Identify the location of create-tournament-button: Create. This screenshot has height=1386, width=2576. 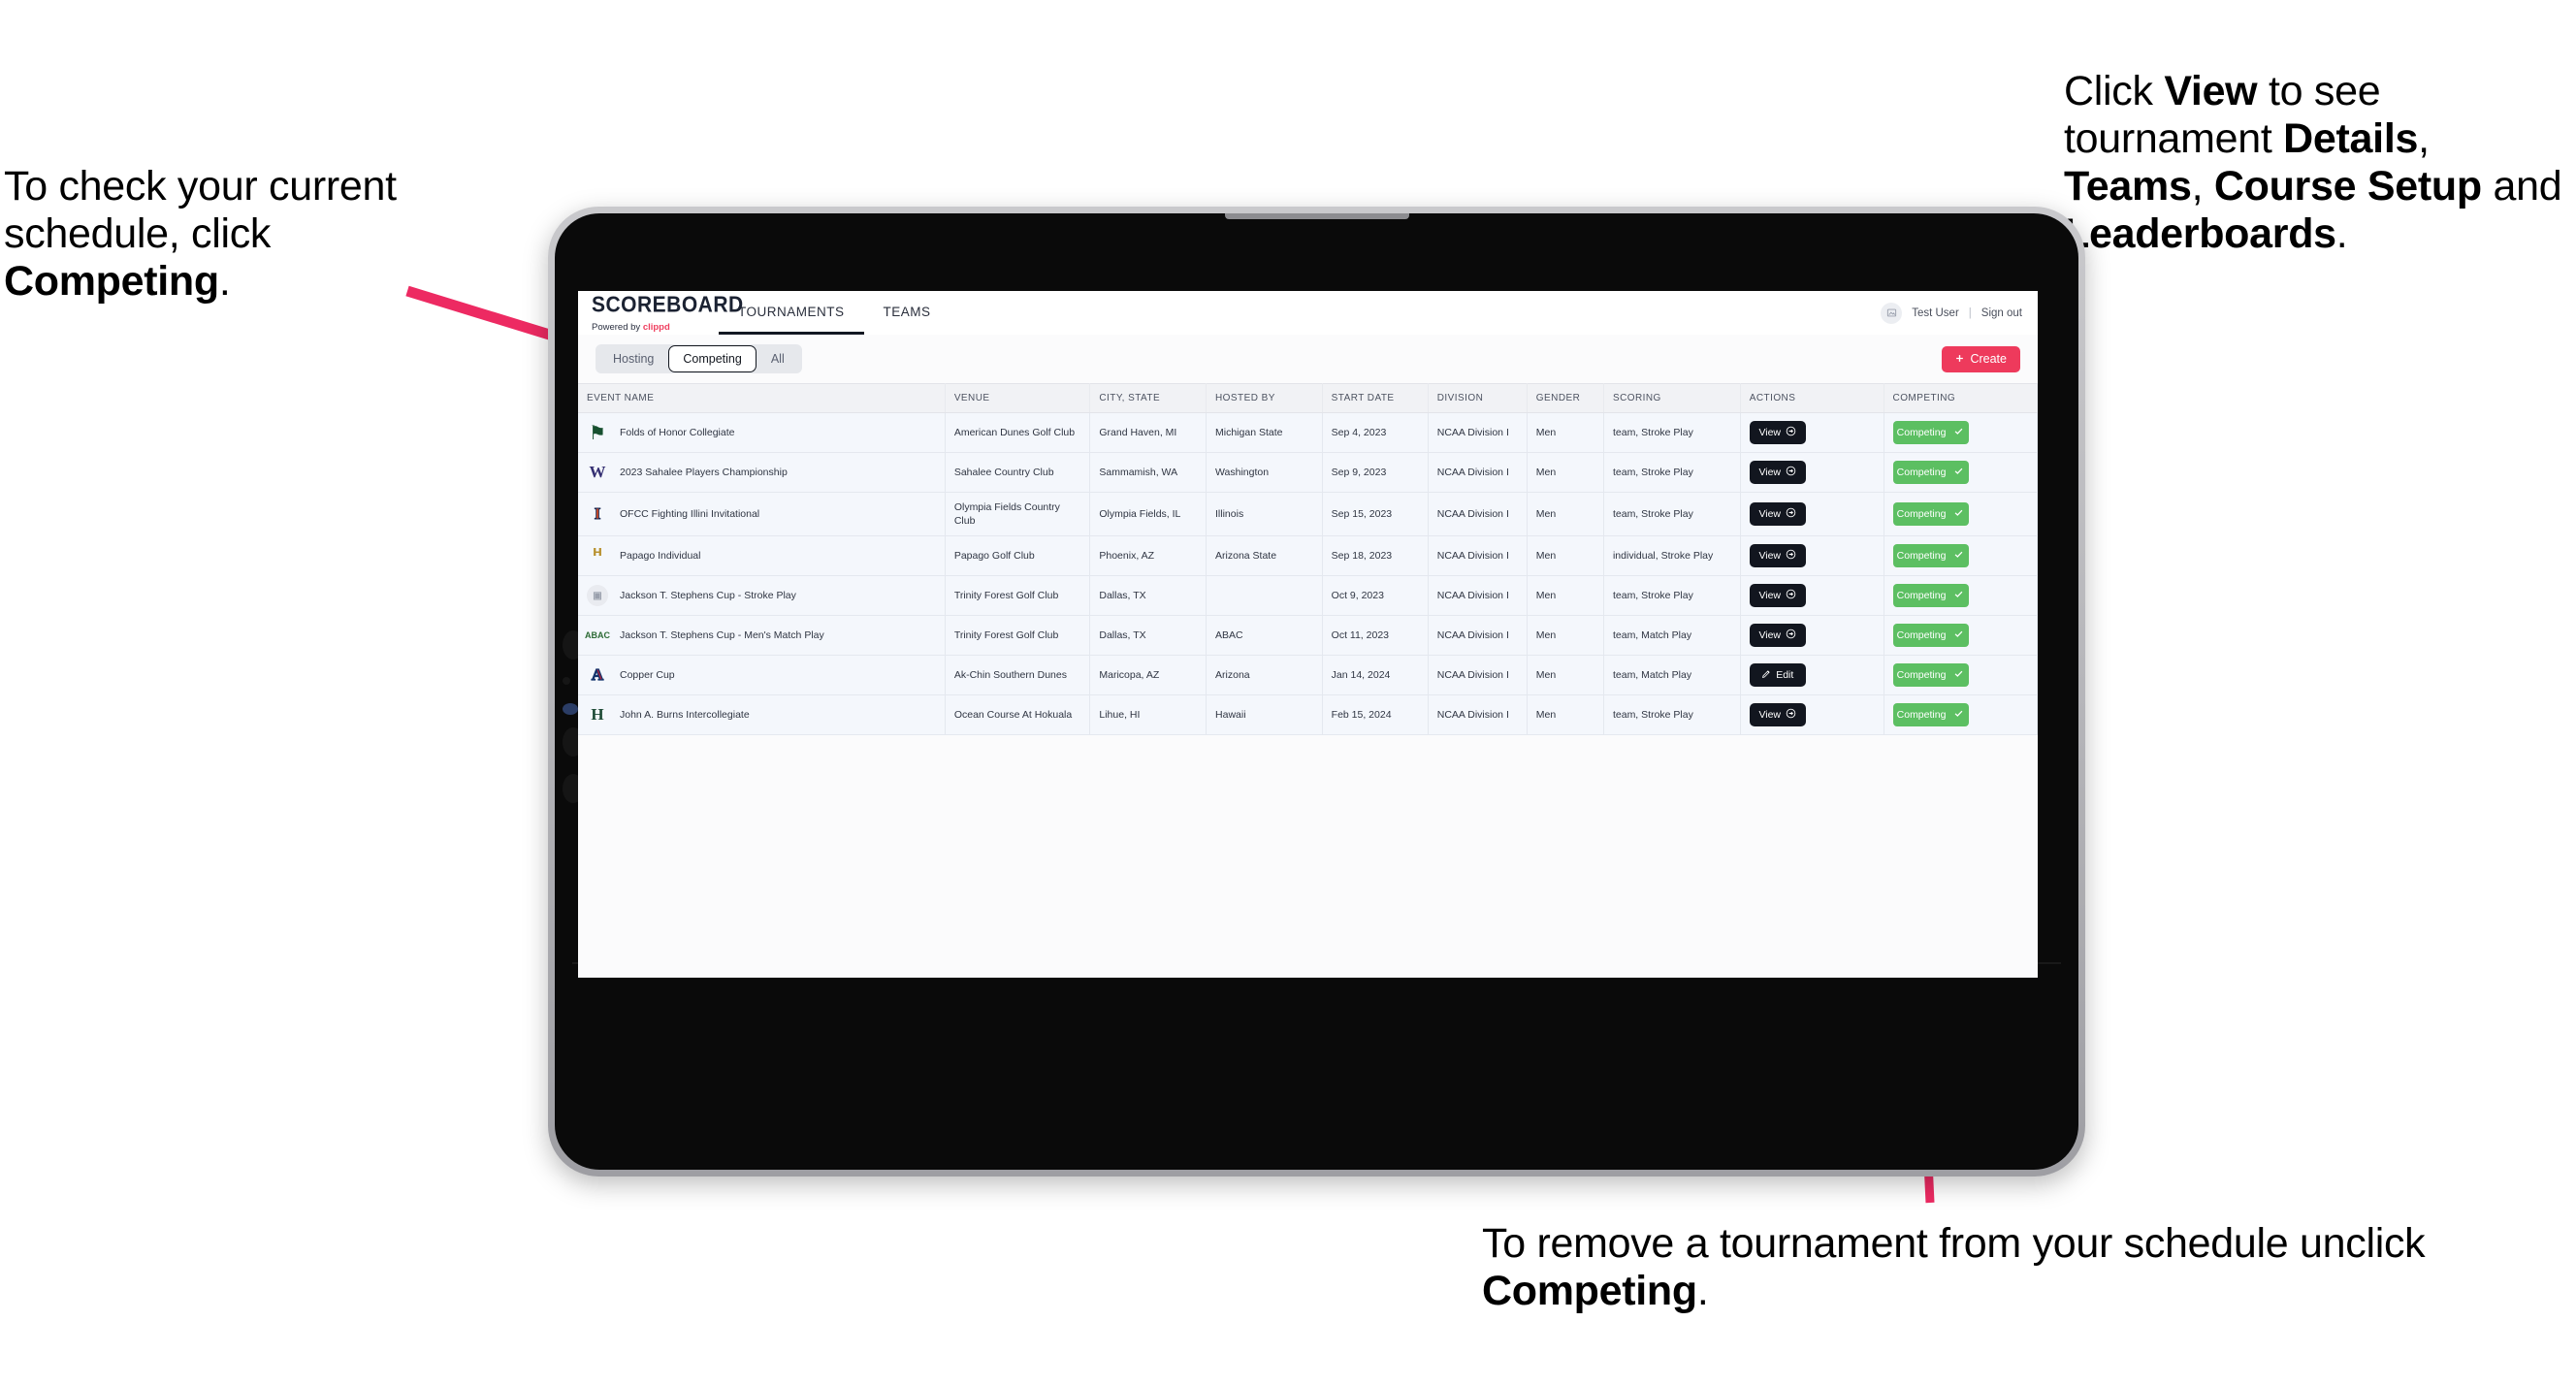
(1981, 358).